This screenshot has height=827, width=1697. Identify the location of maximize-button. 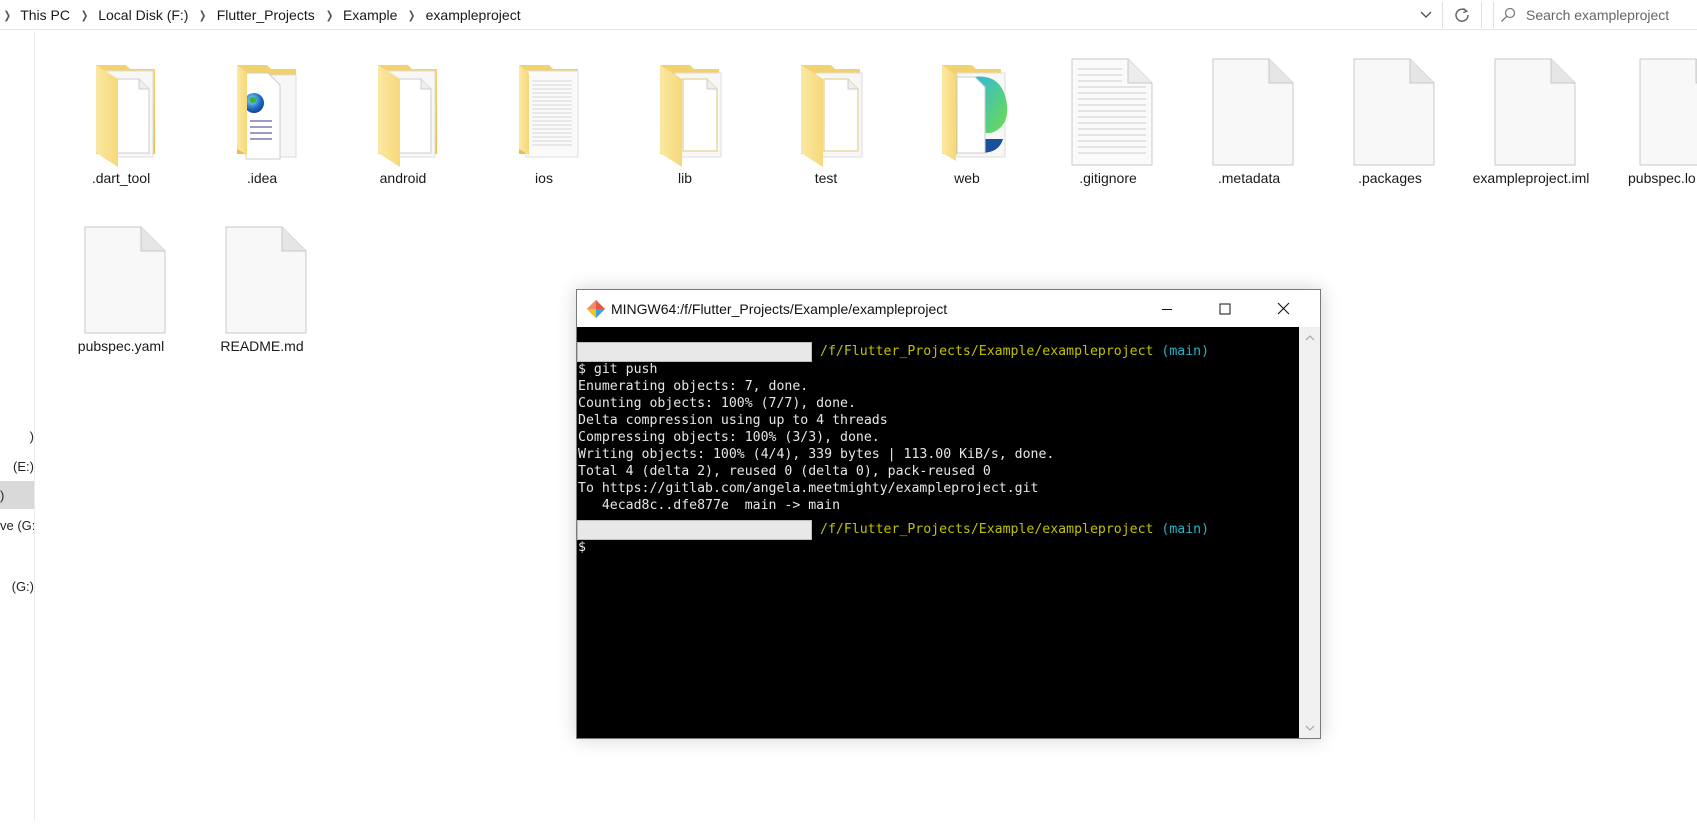
(1225, 308).